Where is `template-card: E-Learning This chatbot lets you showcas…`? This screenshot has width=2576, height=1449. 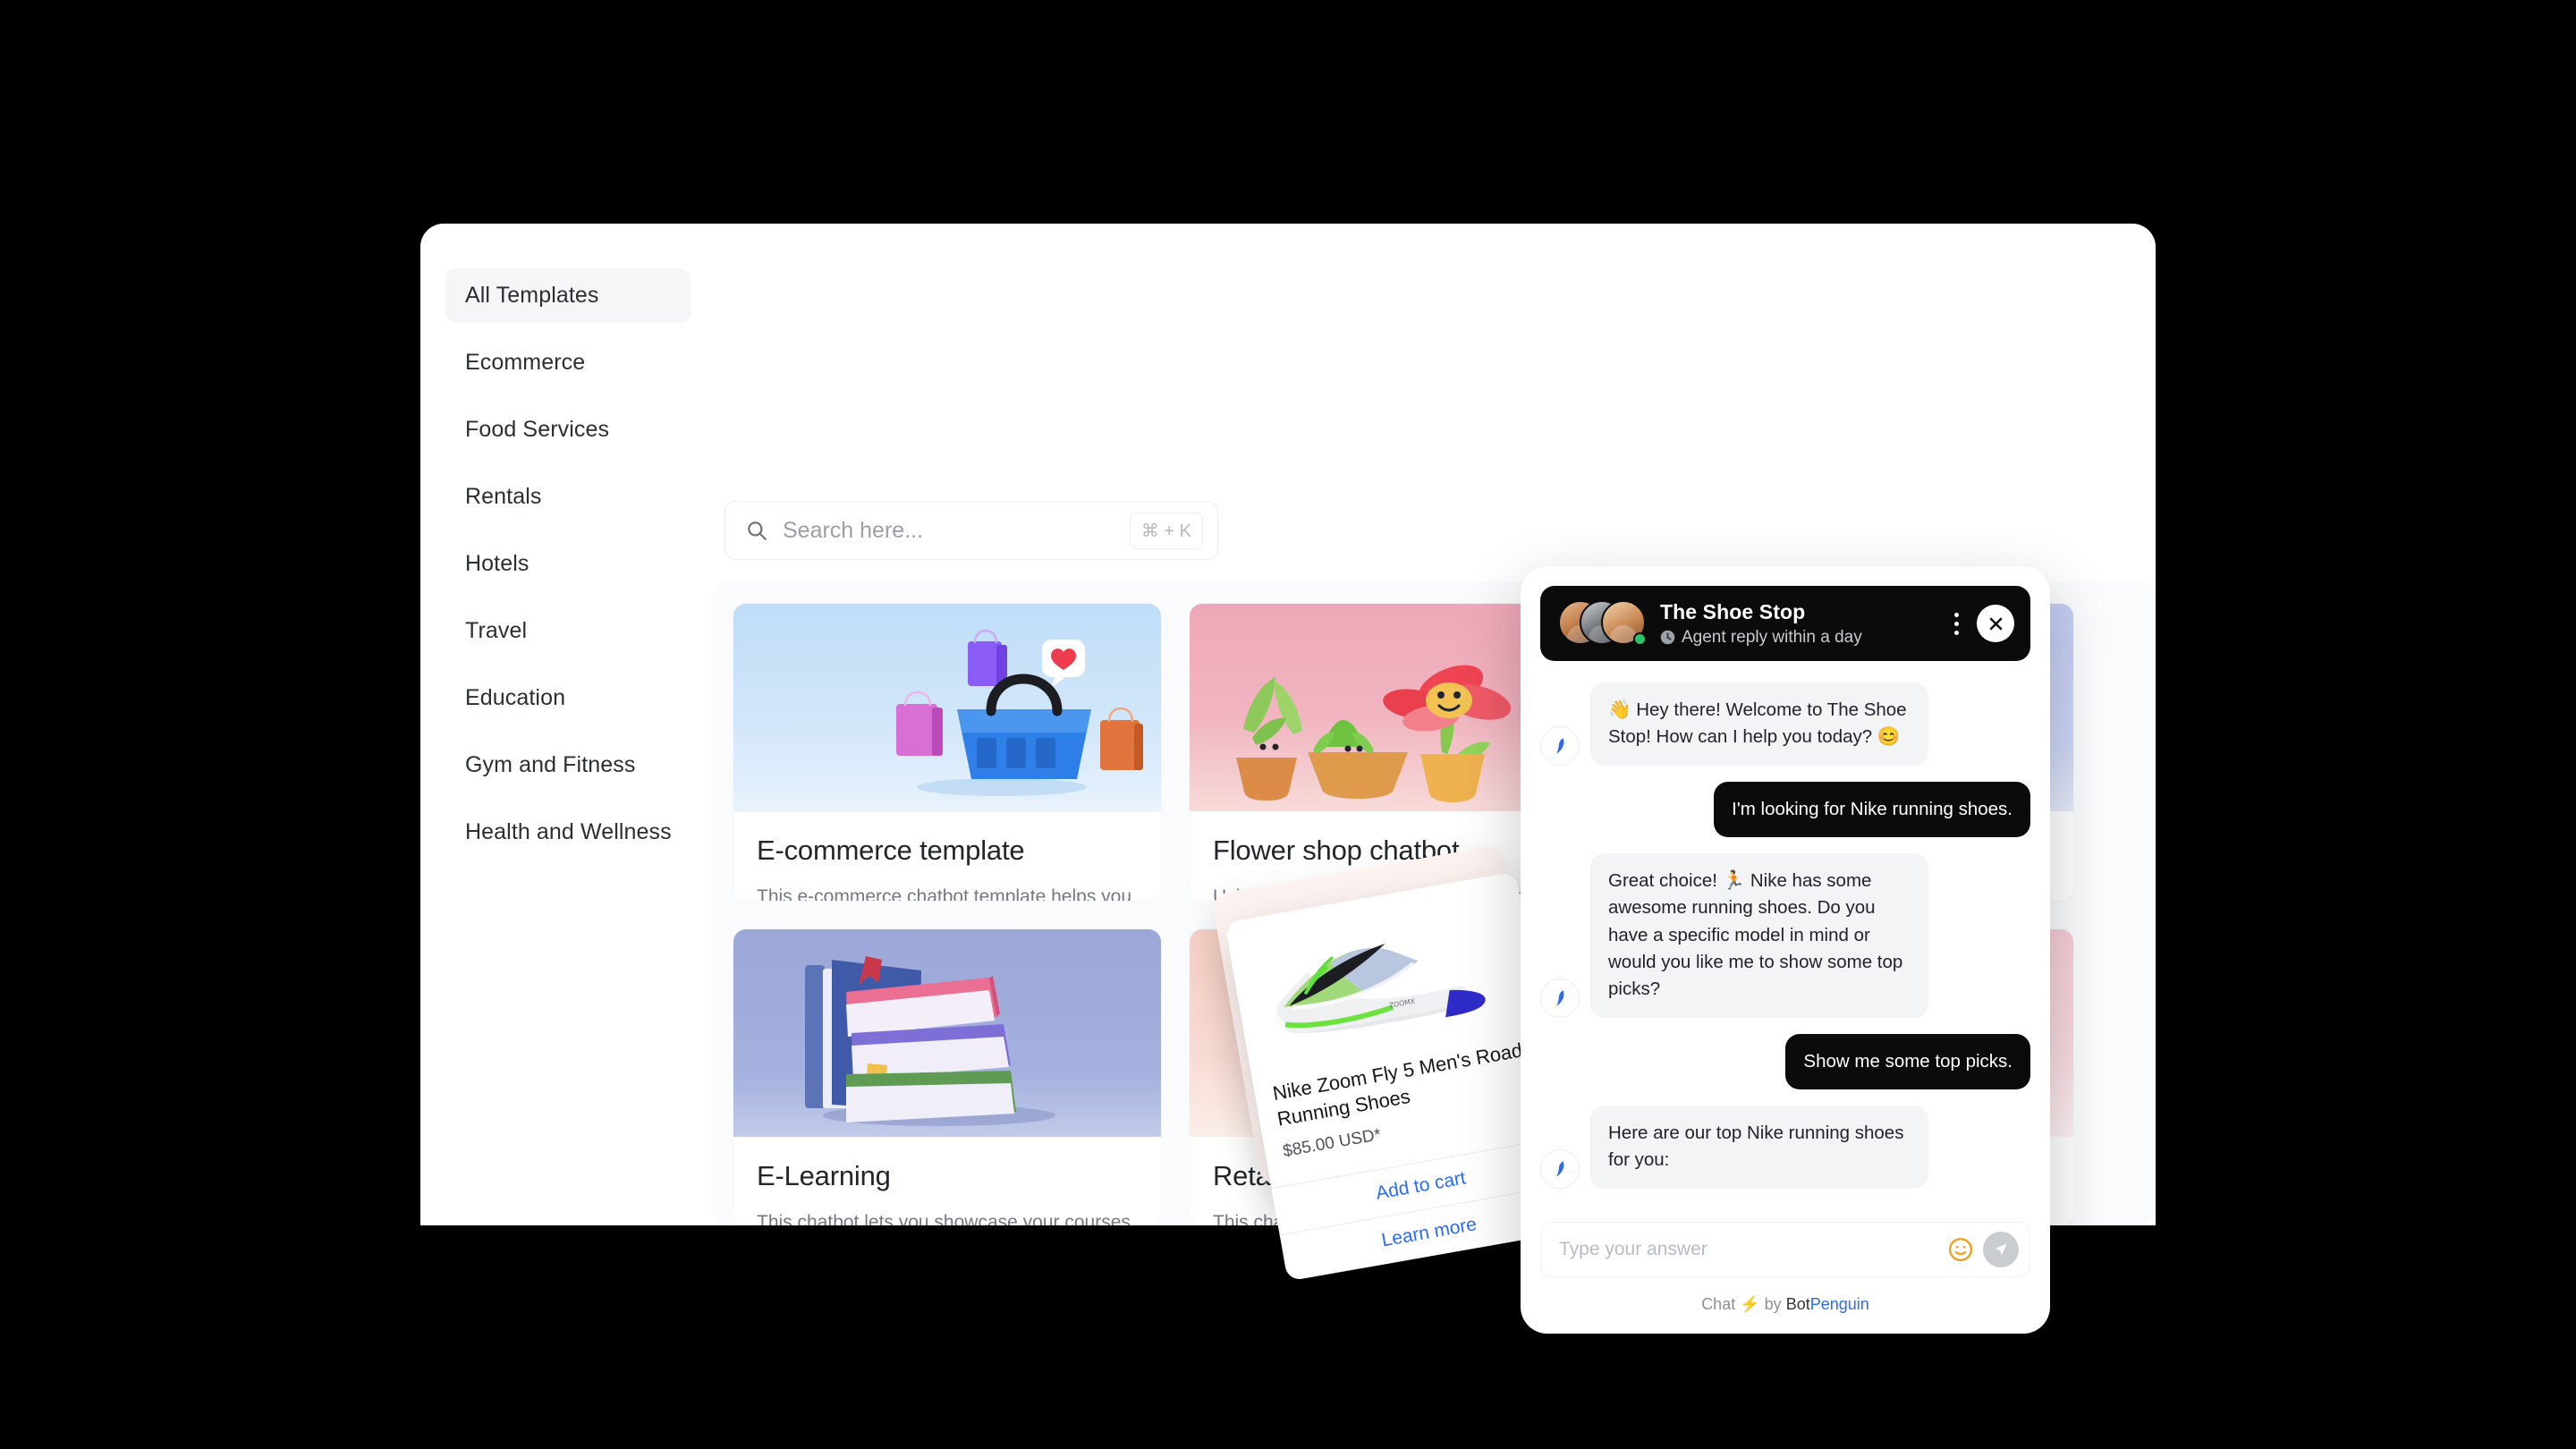 template-card: E-Learning This chatbot lets you showcas… is located at coordinates (947, 1077).